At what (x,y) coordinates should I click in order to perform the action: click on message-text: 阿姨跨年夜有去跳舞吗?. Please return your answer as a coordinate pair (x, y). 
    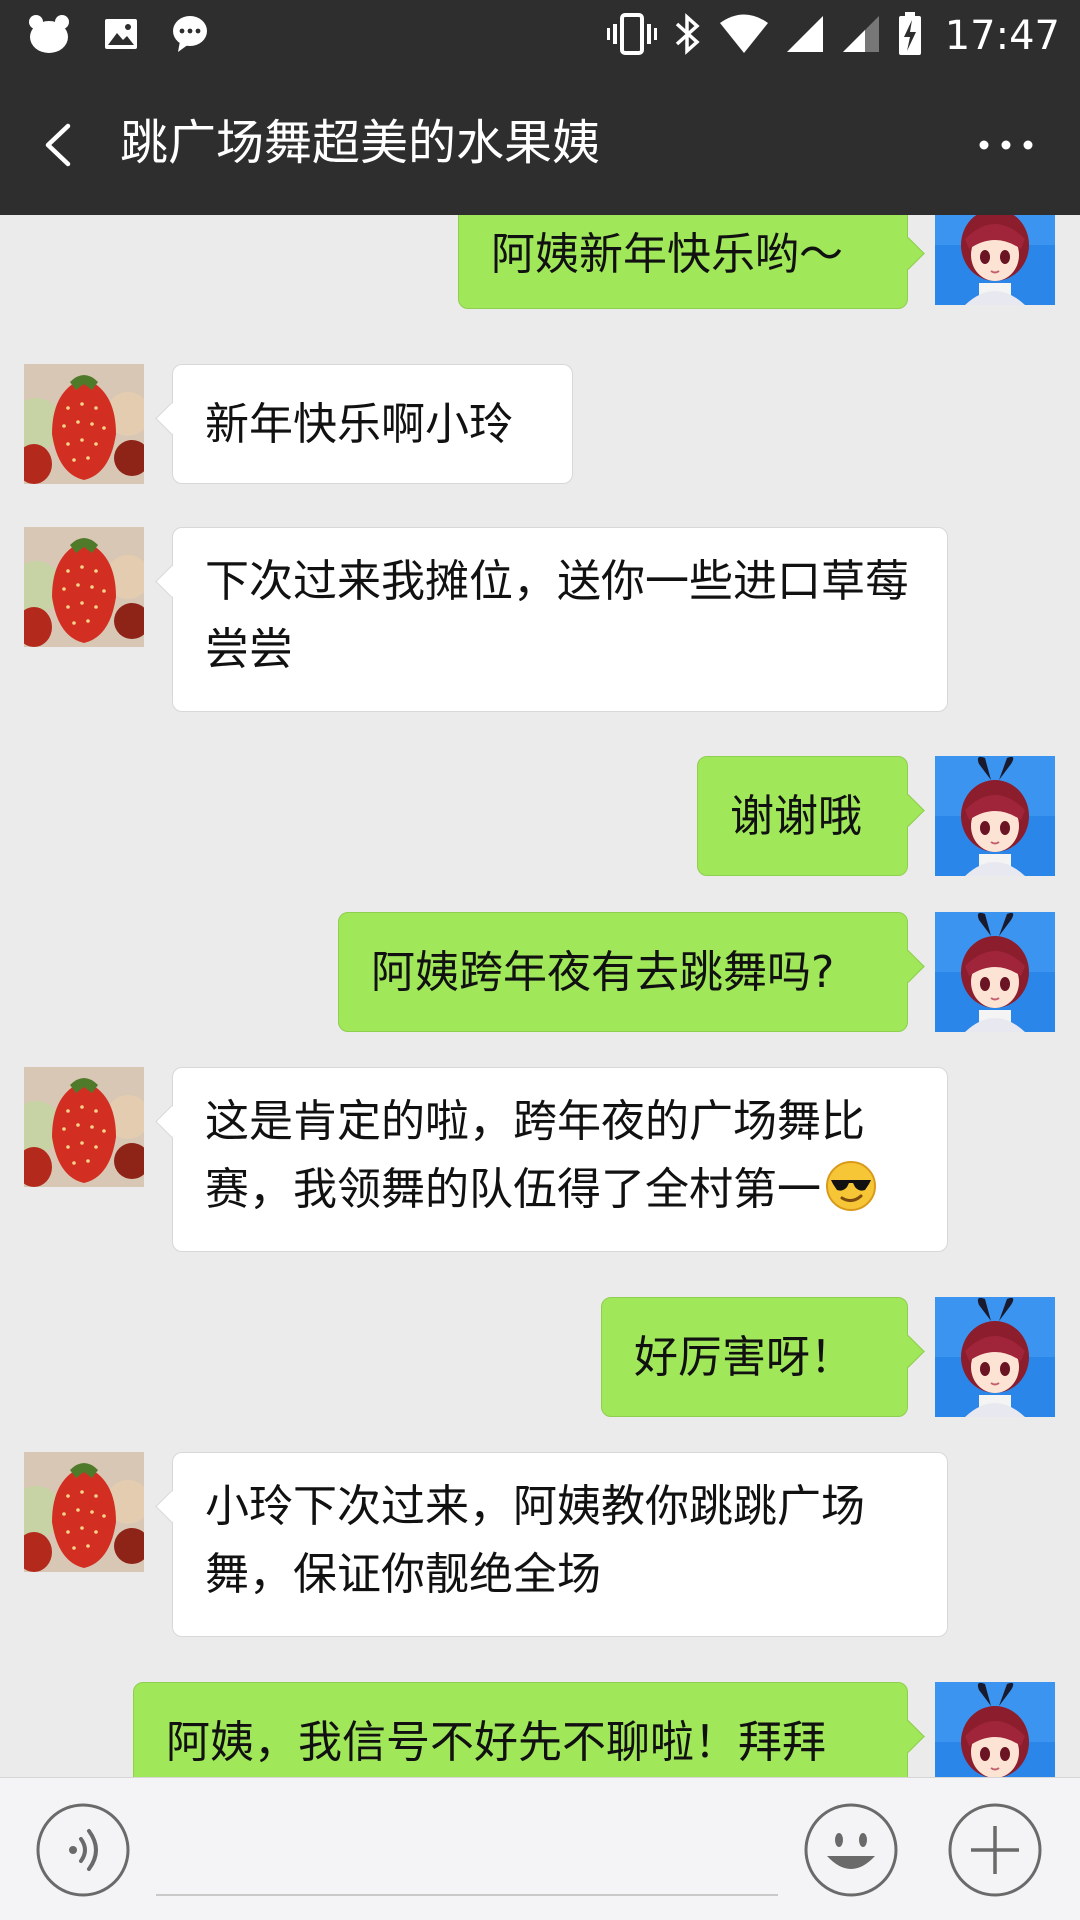
    Looking at the image, I should click on (603, 972).